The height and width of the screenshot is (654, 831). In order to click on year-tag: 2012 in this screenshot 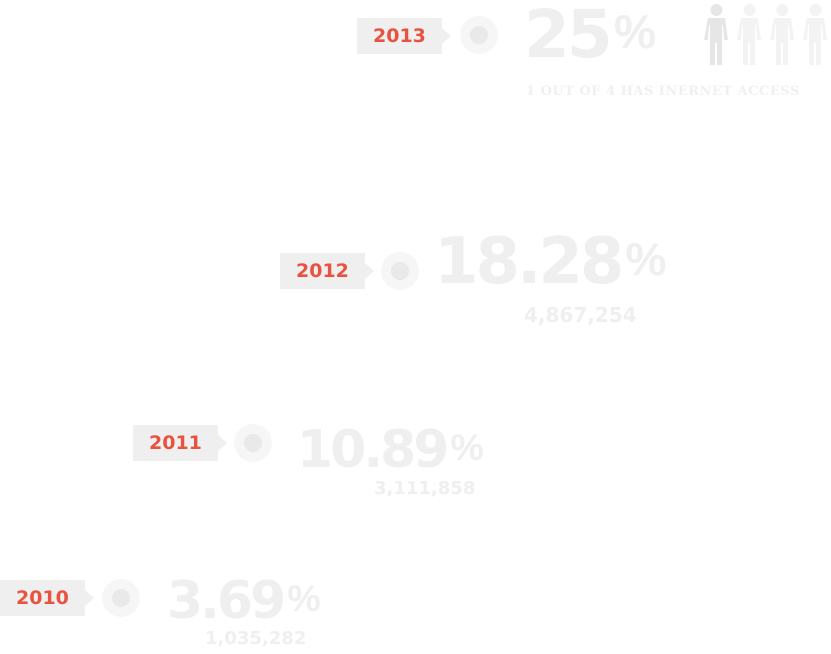, I will do `click(327, 271)`.